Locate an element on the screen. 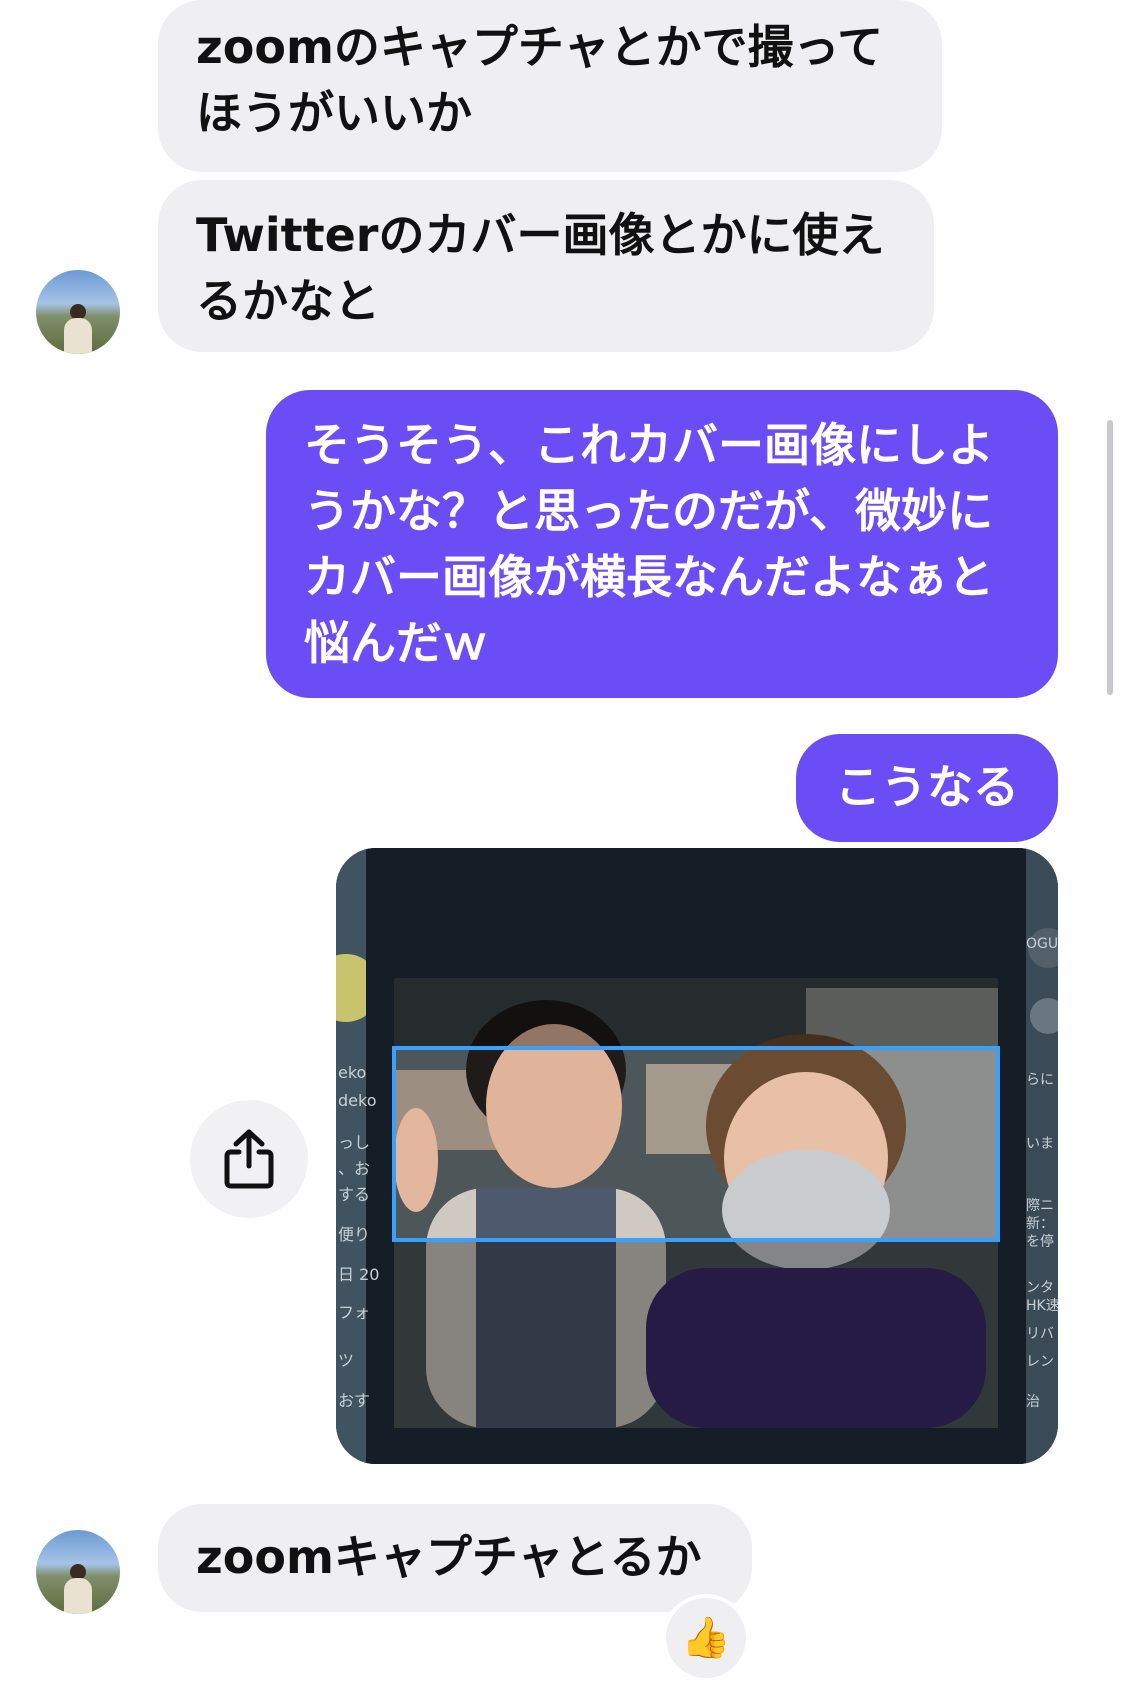 Image resolution: width=1125 pixels, height=1682 pixels. incoming-message: zoomのキャプチャとかで撮って ほうがいいか is located at coordinates (550, 86).